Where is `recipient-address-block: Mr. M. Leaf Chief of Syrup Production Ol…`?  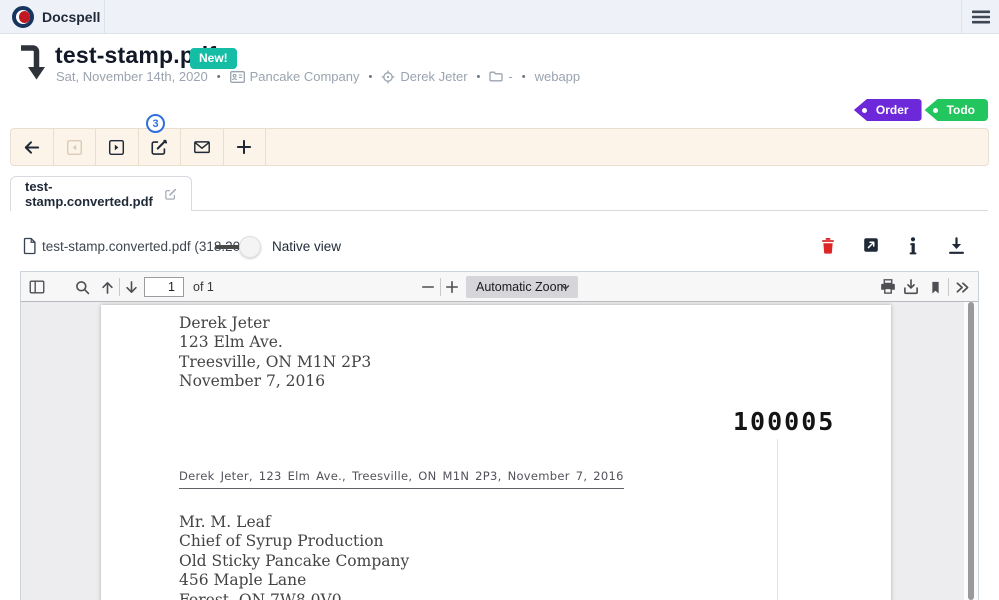
recipient-address-block: Mr. M. Leaf Chief of Syrup Production Ol… is located at coordinates (294, 556).